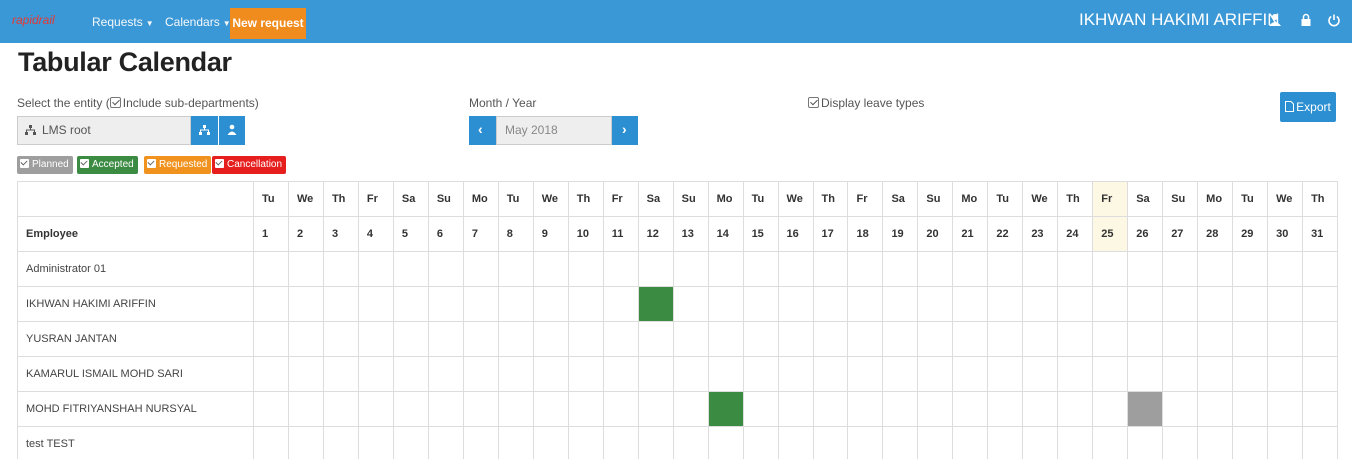  Describe the element at coordinates (135, 304) in the screenshot. I see `employee-name: IKHWAN HAKIMI ARIFFIN` at that location.